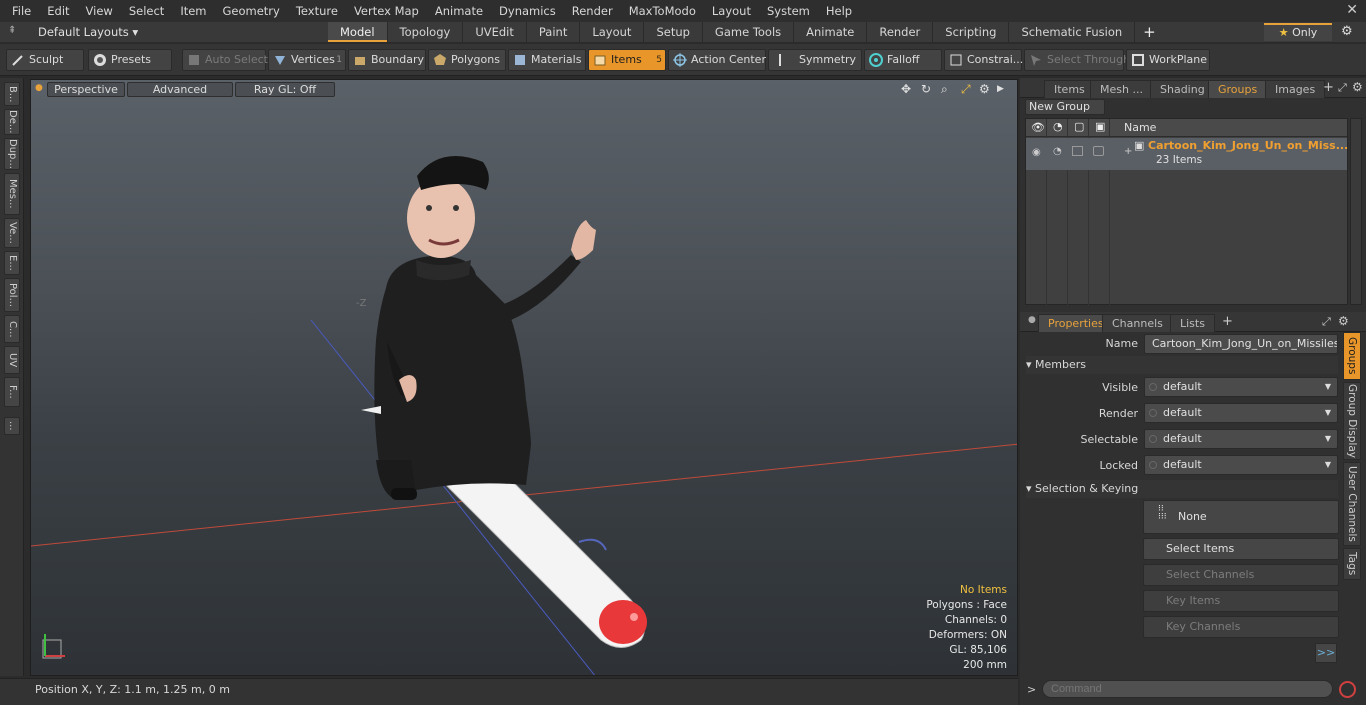 This screenshot has height=705, width=1366. I want to click on menu-edit: Edit, so click(58, 11).